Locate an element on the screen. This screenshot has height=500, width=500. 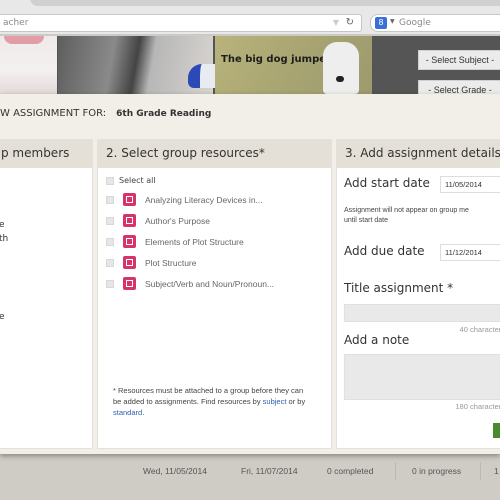
dog-image is located at coordinates (341, 68).